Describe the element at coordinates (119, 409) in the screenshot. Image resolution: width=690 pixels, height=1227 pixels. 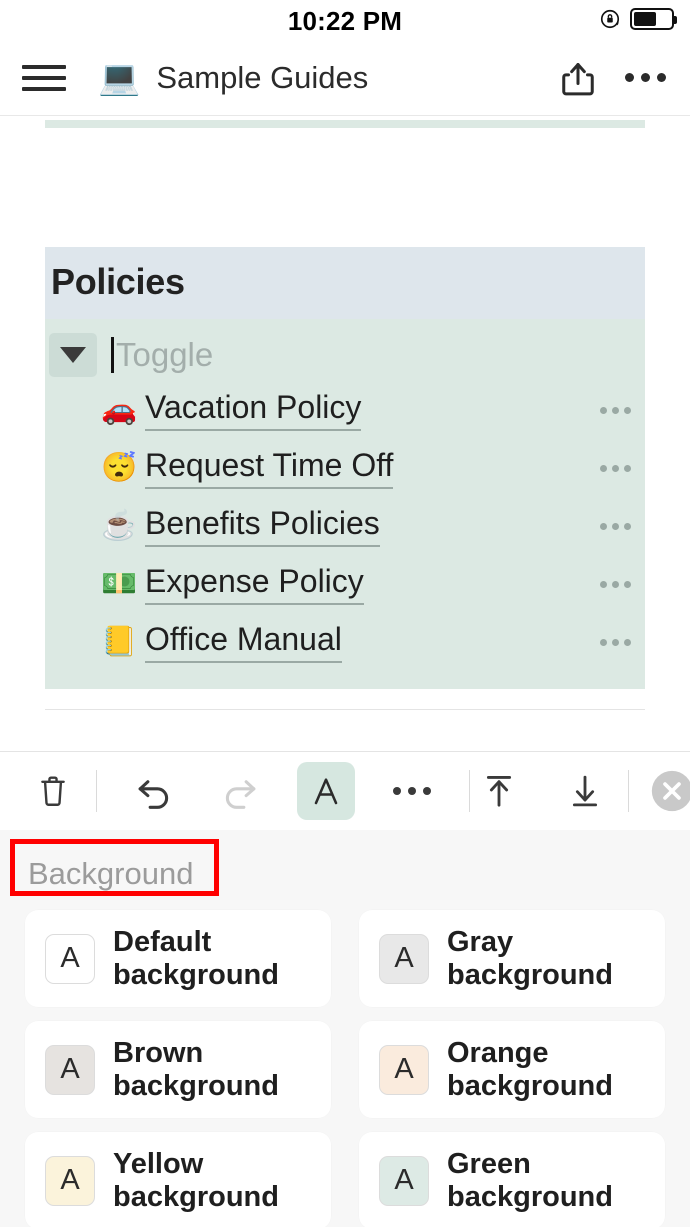
I see `list-item-emoji-icon: 🚗` at that location.